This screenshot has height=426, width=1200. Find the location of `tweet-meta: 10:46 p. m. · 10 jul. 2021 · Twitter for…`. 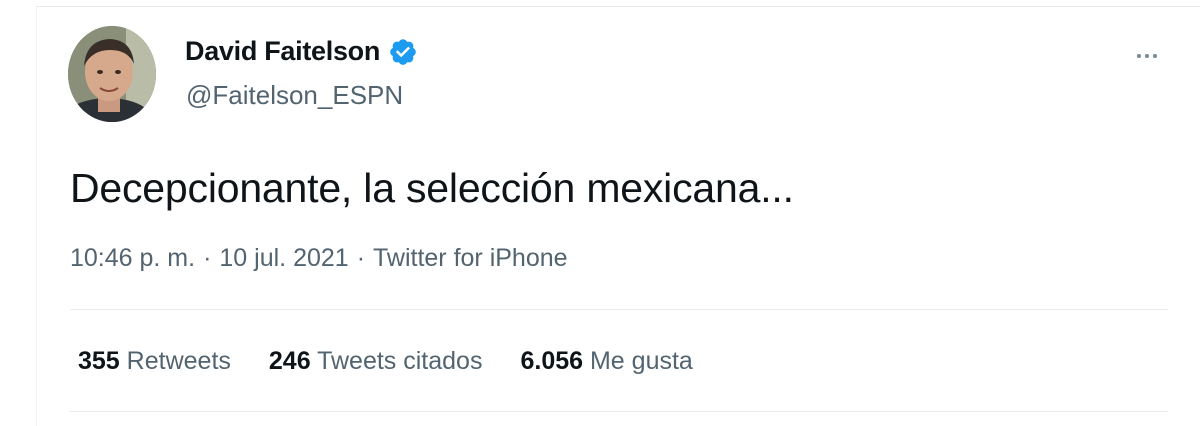

tweet-meta: 10:46 p. m. · 10 jul. 2021 · Twitter for… is located at coordinates (319, 258).